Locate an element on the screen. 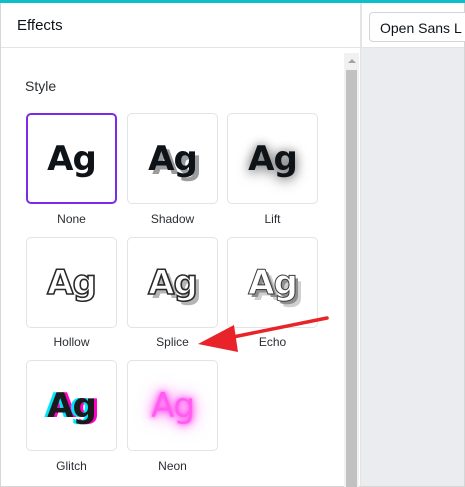 This screenshot has width=465, height=487. effect-preview-hollow: Ag is located at coordinates (71, 282).